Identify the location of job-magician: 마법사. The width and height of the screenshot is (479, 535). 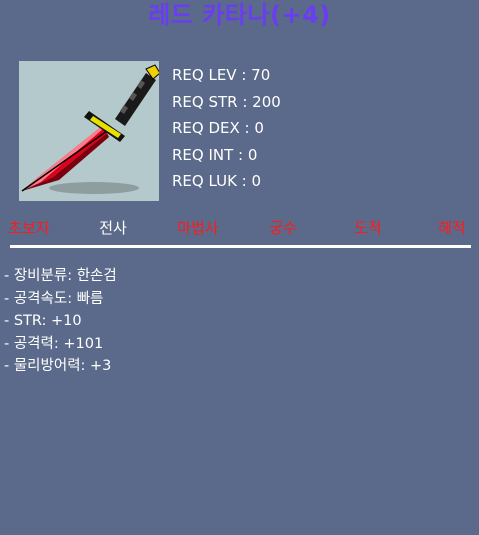
(198, 228).